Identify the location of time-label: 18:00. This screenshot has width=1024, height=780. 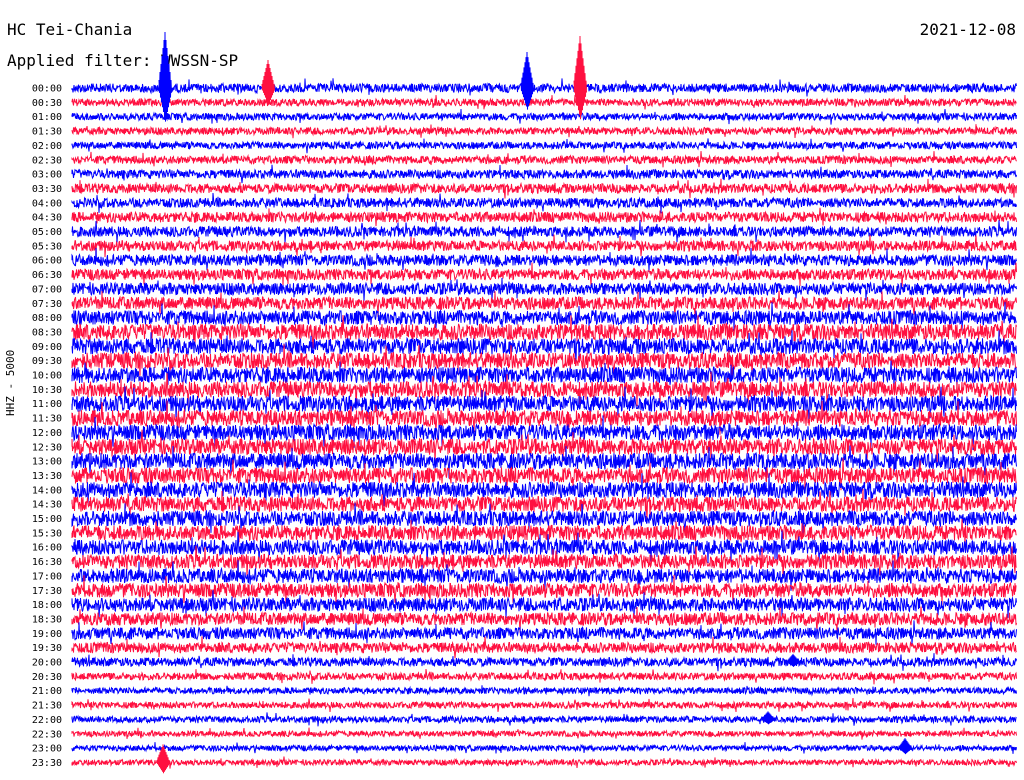
(47, 605).